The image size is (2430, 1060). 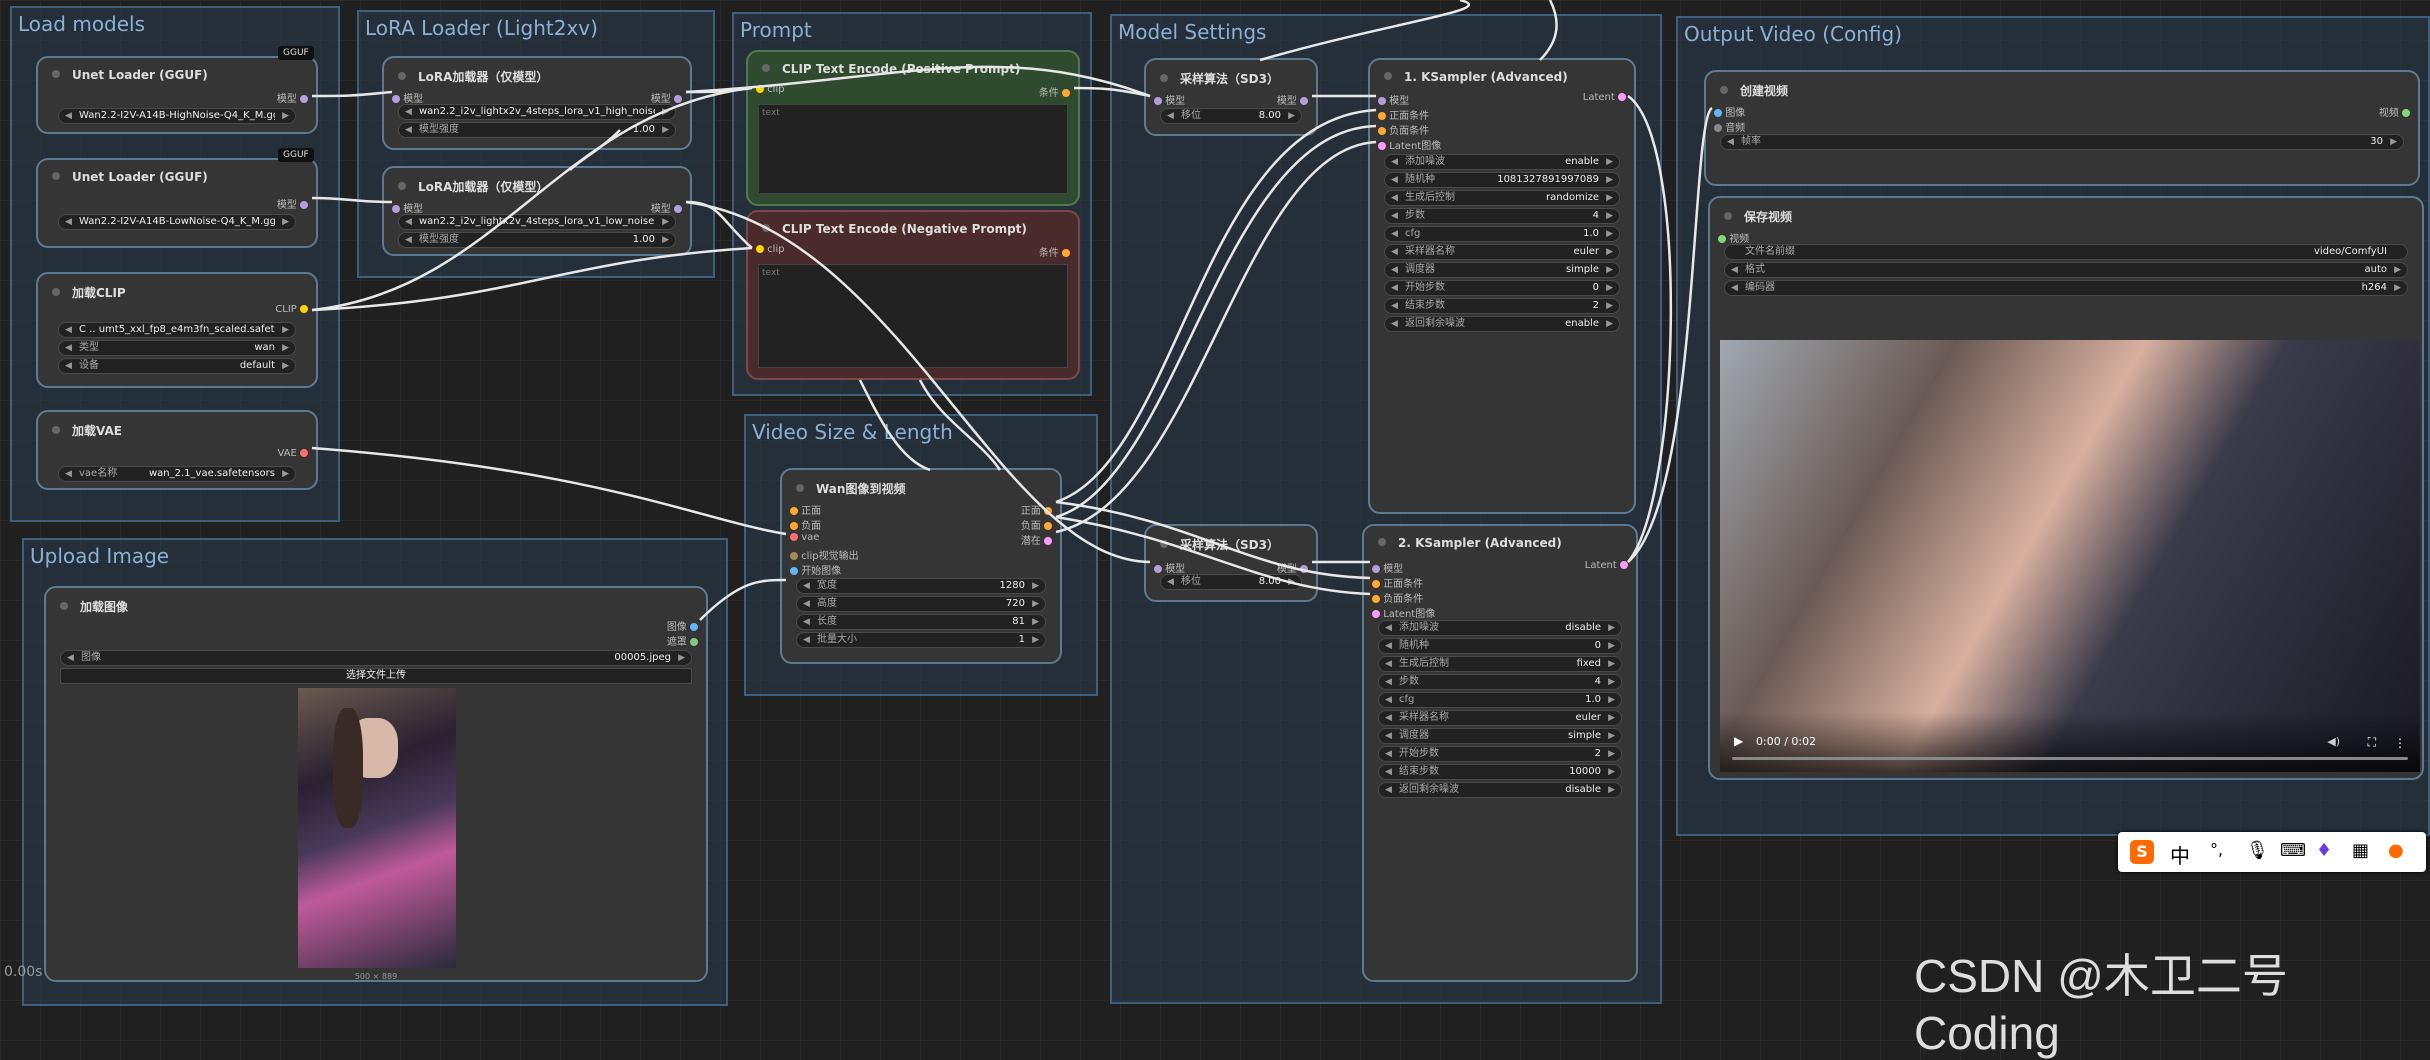 I want to click on ks-widget: ◀ 添加噪波 disable ▶, so click(x=1500, y=628).